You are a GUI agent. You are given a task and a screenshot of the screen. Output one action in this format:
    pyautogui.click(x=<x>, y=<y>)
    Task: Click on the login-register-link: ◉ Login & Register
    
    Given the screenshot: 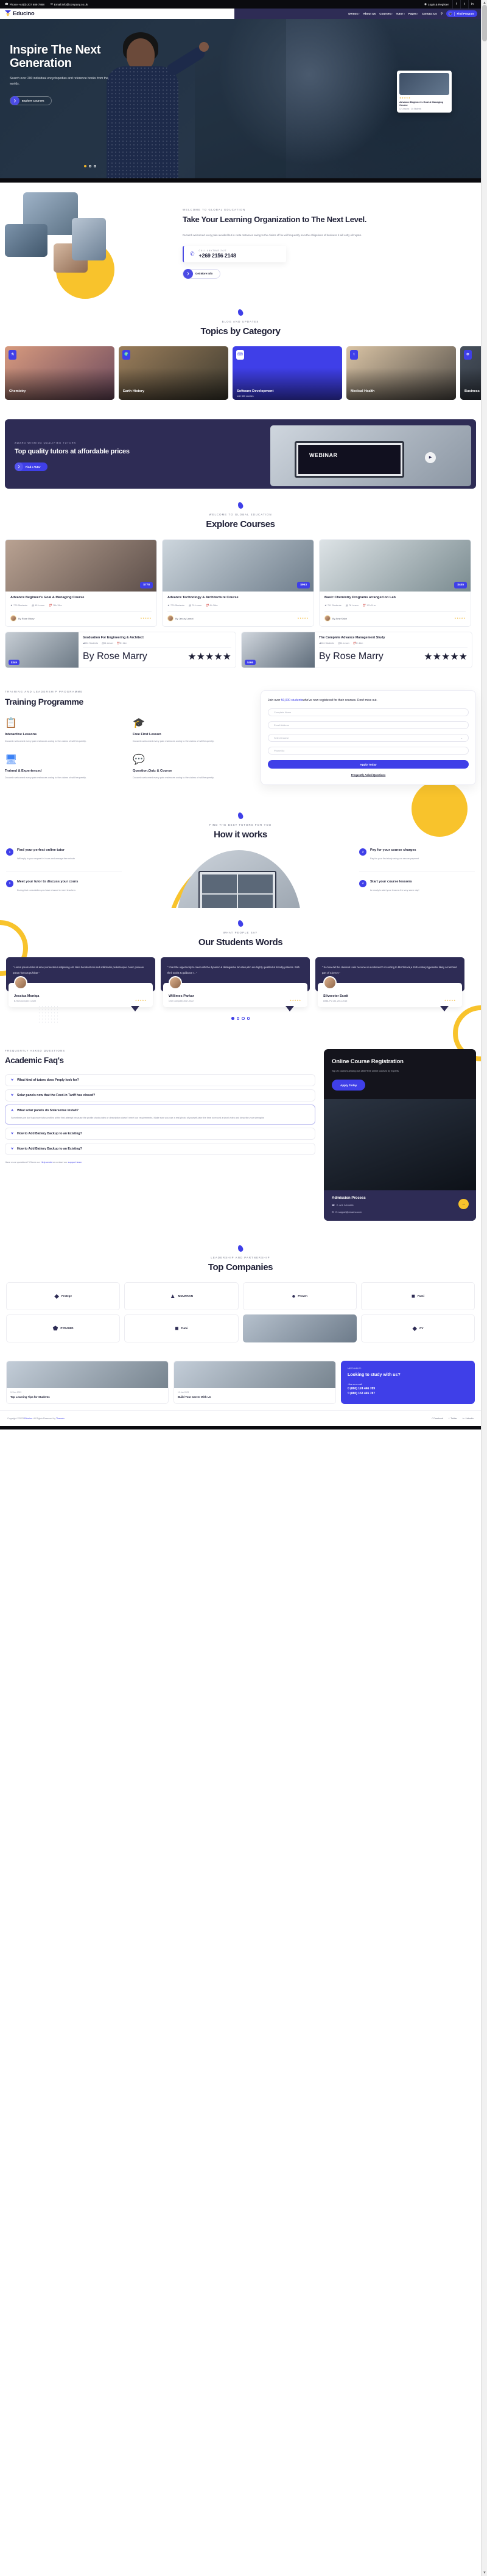 What is the action you would take?
    pyautogui.click(x=436, y=4)
    